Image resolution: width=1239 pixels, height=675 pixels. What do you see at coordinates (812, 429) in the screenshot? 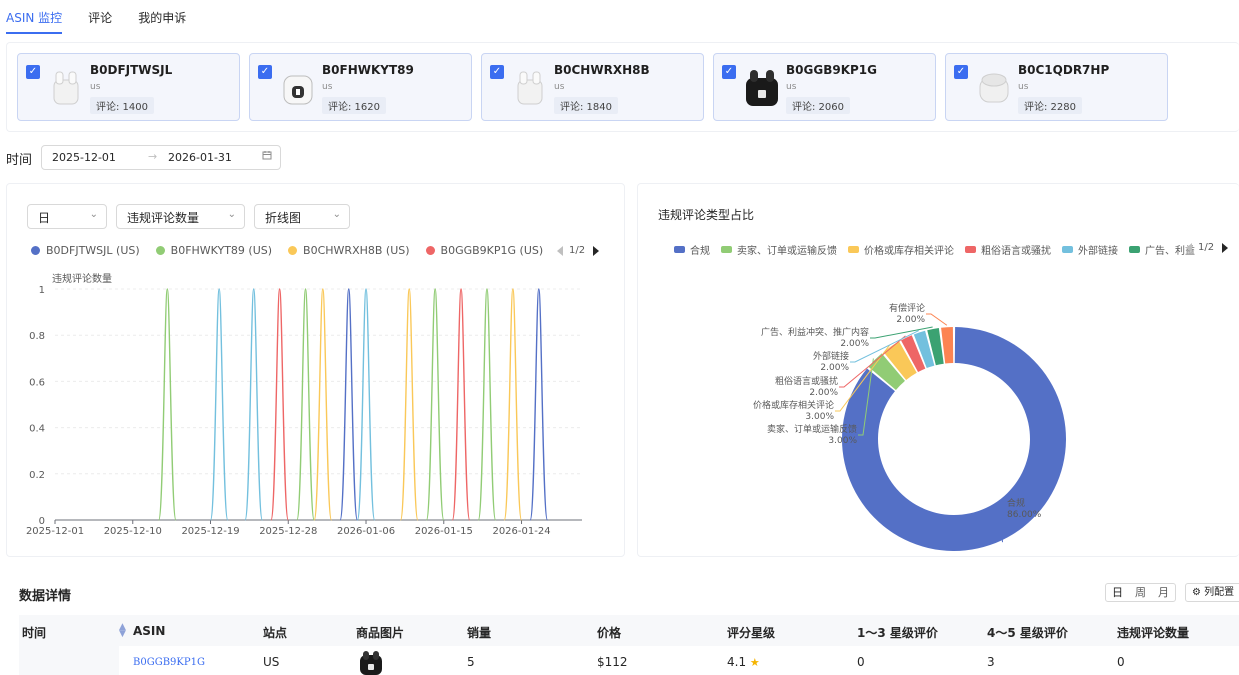
I see `slice-name-label: 卖家、订单或运输反馈` at bounding box center [812, 429].